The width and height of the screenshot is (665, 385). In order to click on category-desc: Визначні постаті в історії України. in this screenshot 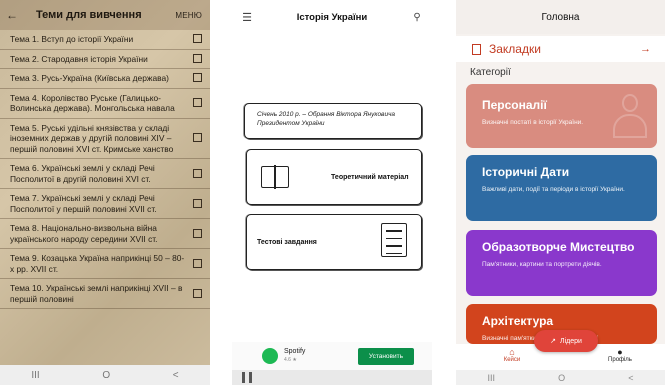, I will do `click(533, 122)`.